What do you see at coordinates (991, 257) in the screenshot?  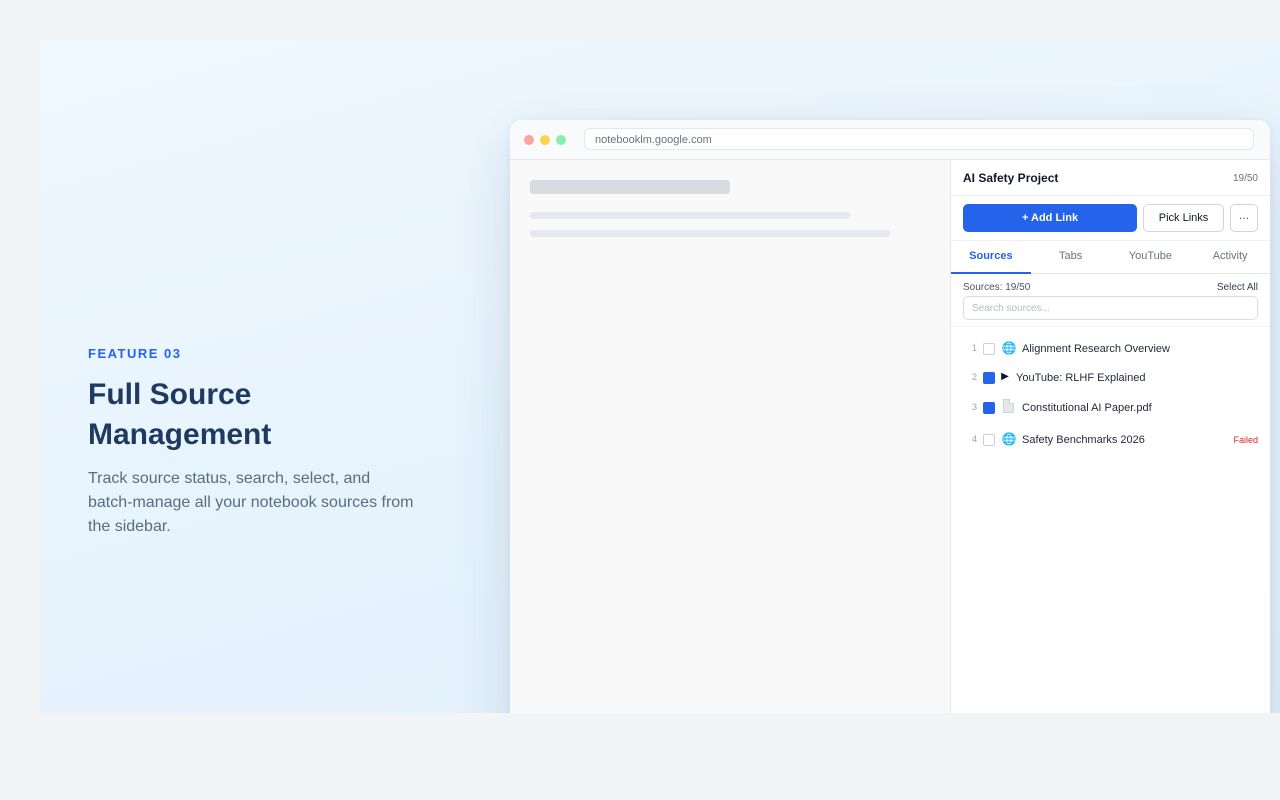 I see `tab-sources: Sources` at bounding box center [991, 257].